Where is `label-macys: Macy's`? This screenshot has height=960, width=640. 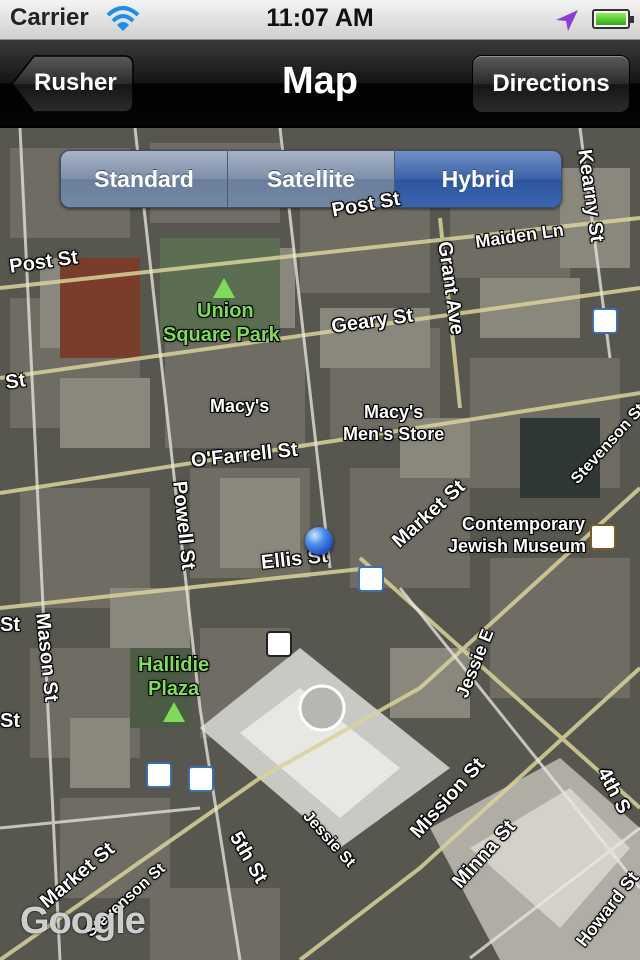 label-macys: Macy's is located at coordinates (240, 406).